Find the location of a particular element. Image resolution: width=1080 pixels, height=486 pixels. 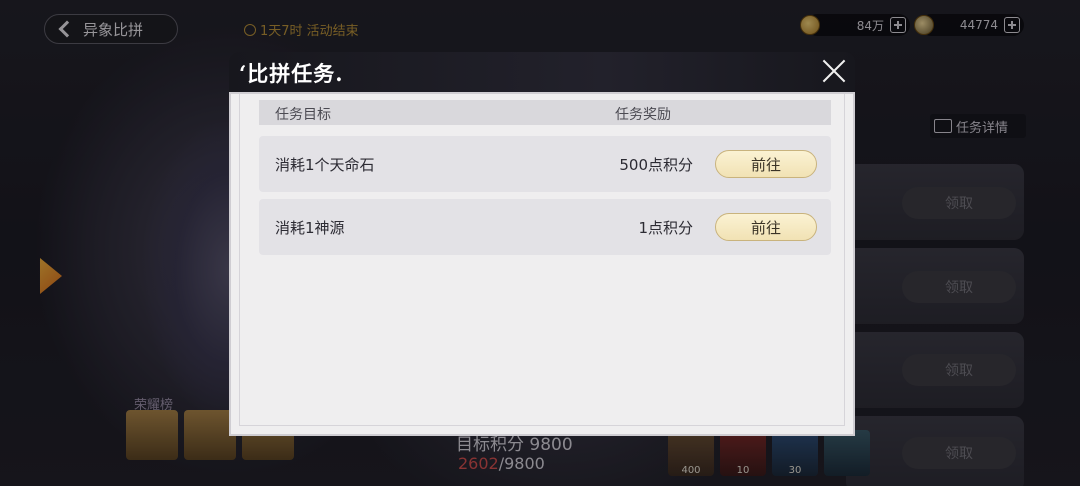

task-row: 消耗1神源 1点积分 前往 is located at coordinates (545, 227).